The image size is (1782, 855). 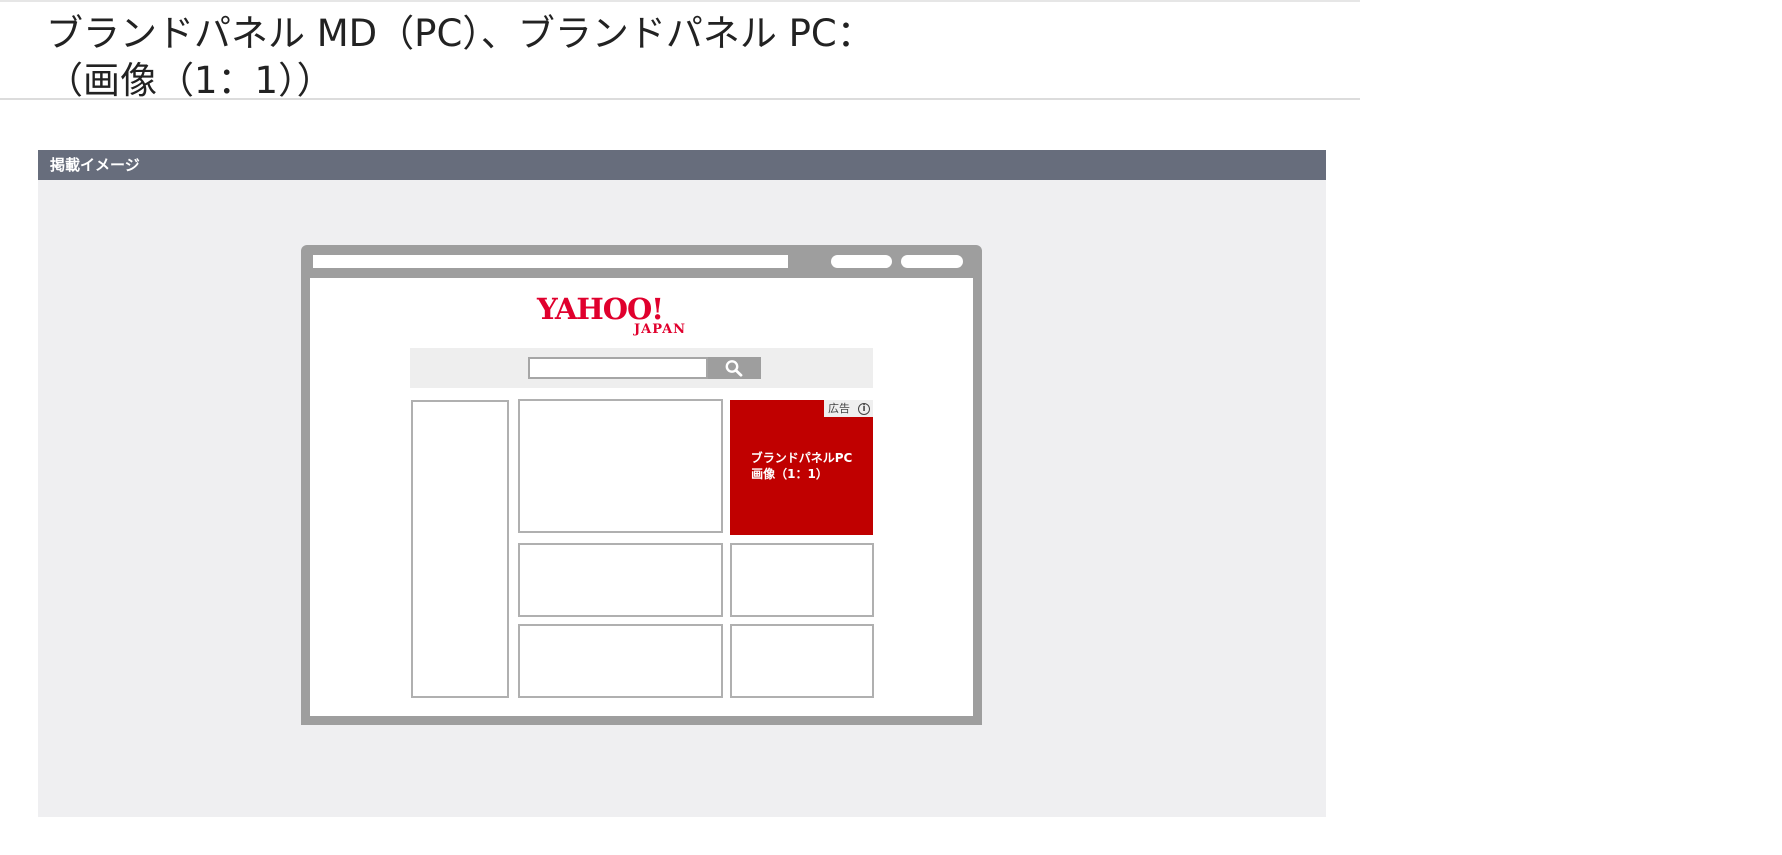 I want to click on search-icon, so click(x=734, y=368).